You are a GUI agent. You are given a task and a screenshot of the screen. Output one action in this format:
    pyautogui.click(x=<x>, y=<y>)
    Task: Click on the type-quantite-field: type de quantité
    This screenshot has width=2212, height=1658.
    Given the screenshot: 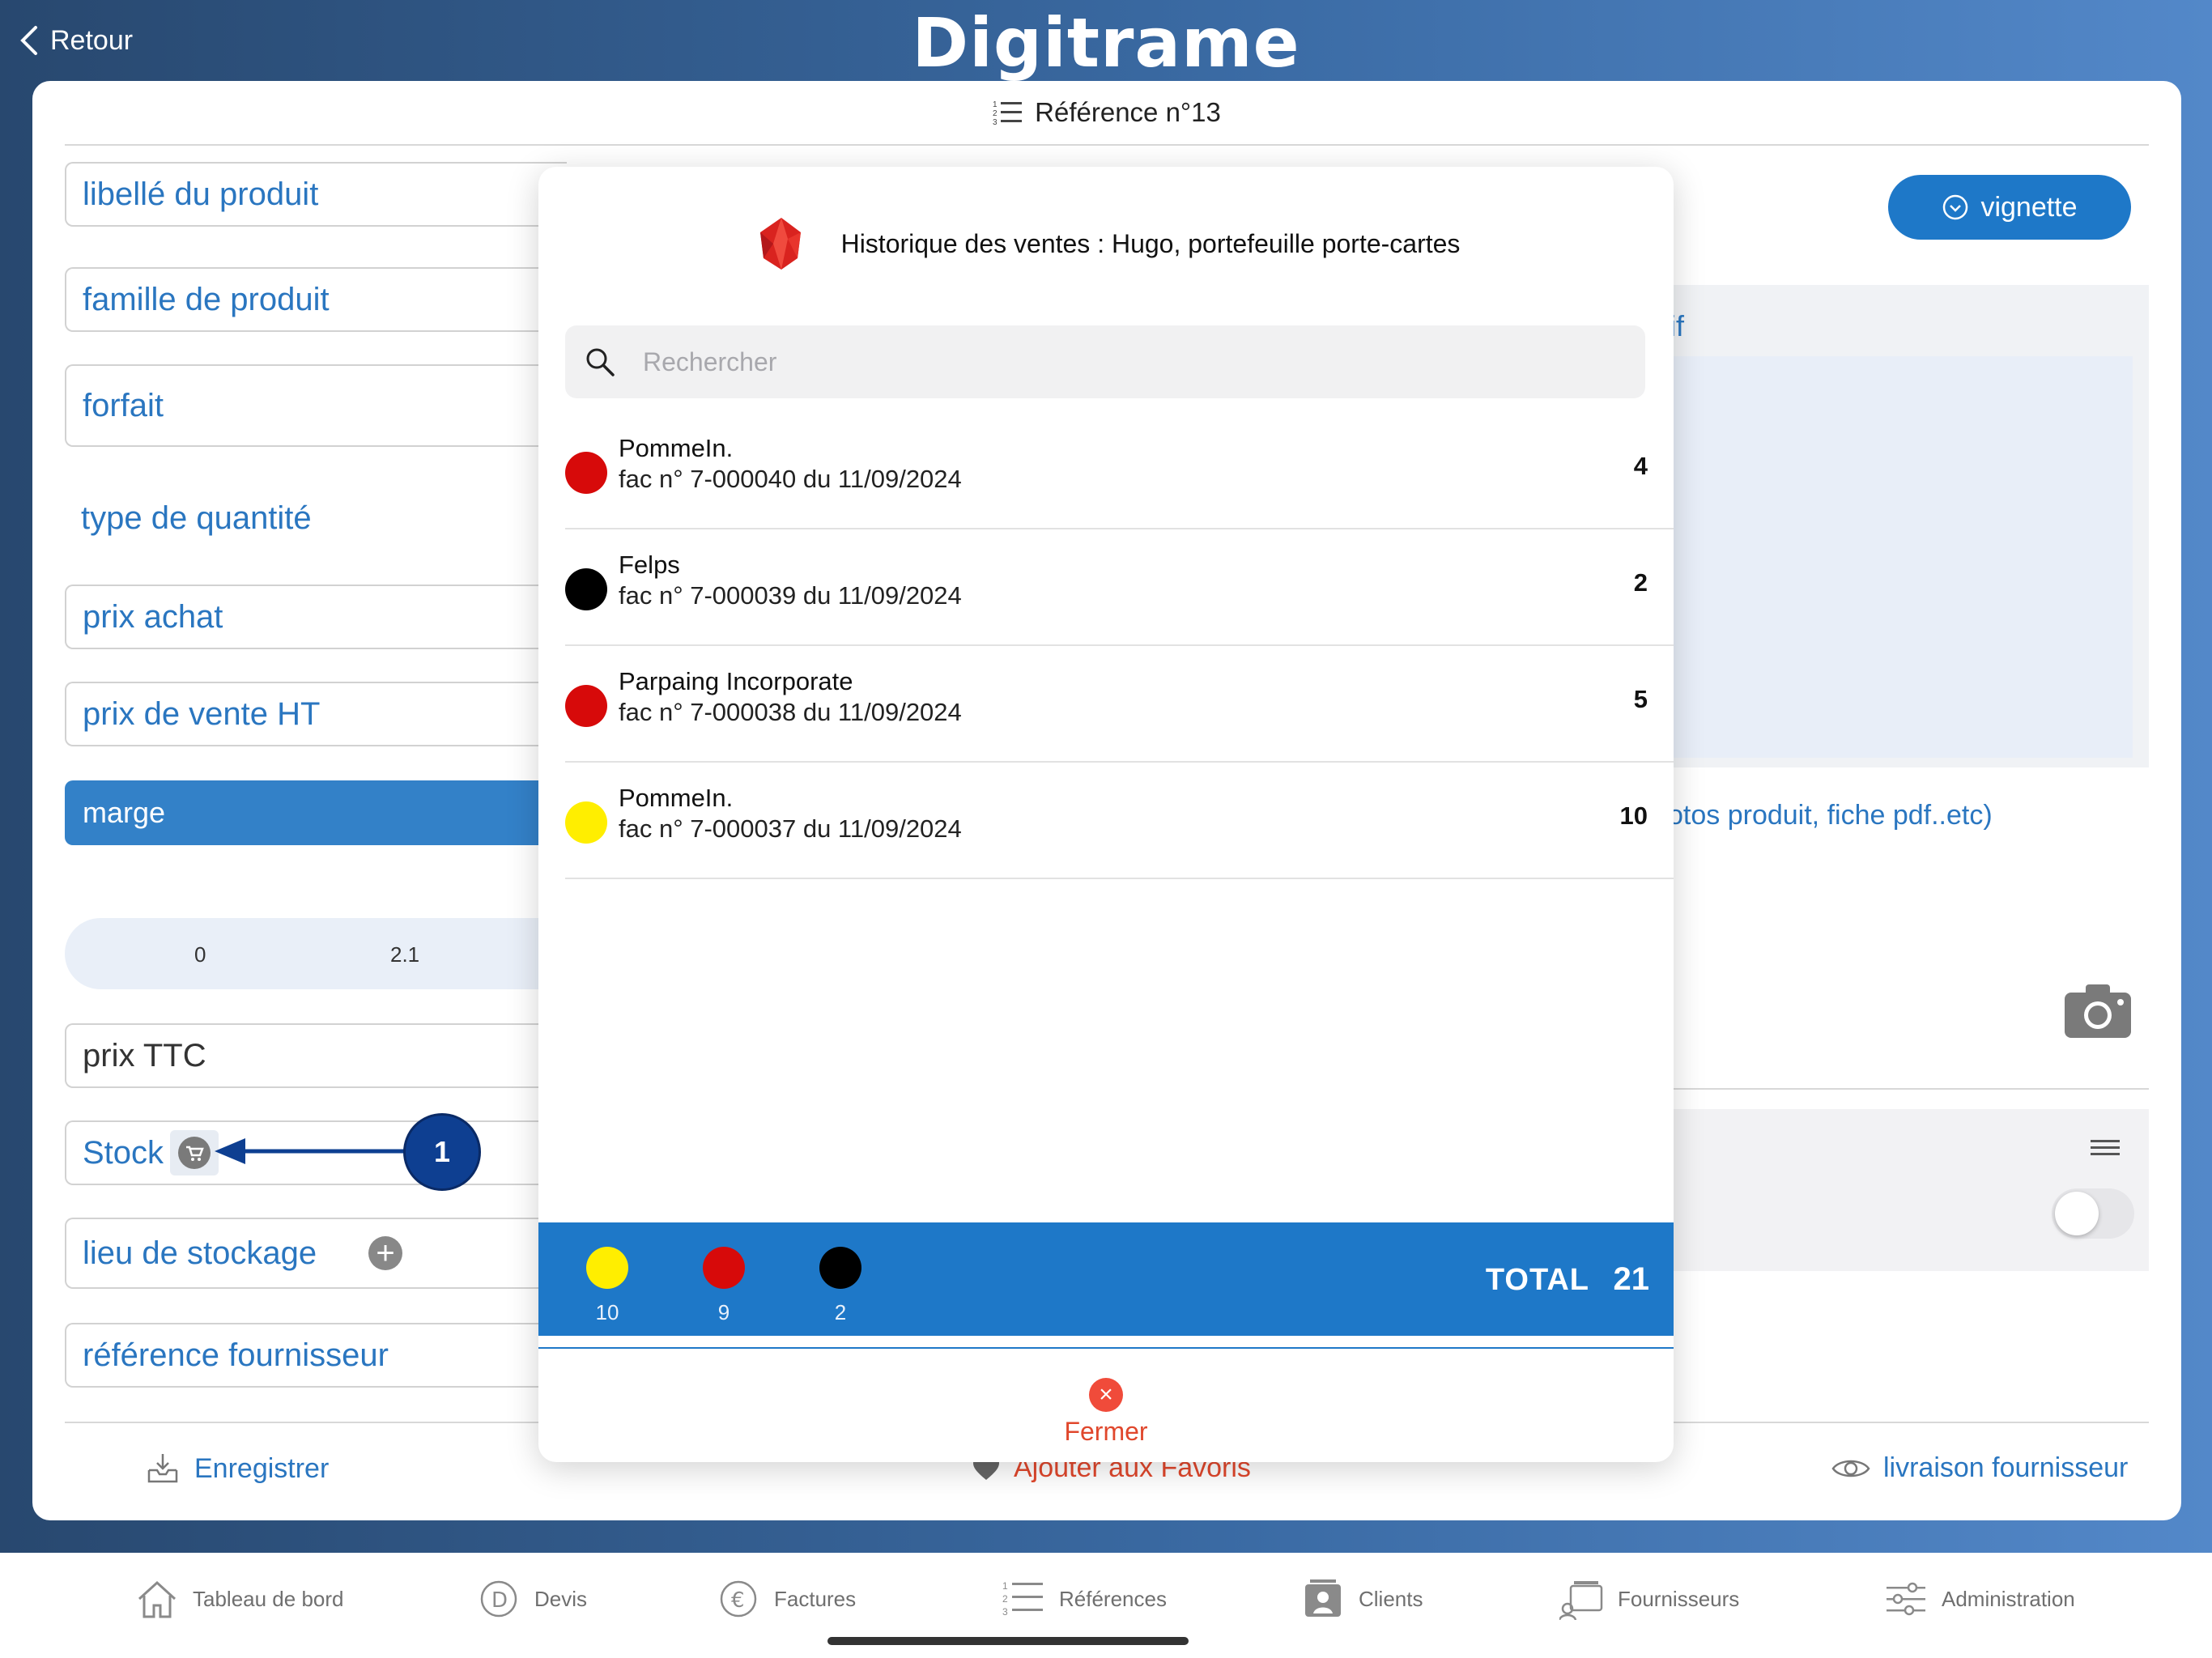 What is the action you would take?
    pyautogui.click(x=316, y=518)
    